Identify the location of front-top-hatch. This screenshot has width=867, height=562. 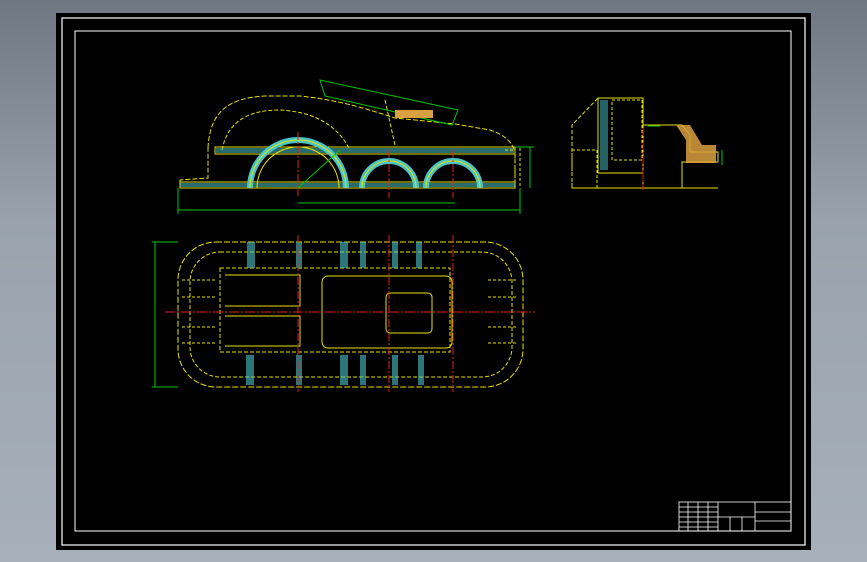
(365, 150).